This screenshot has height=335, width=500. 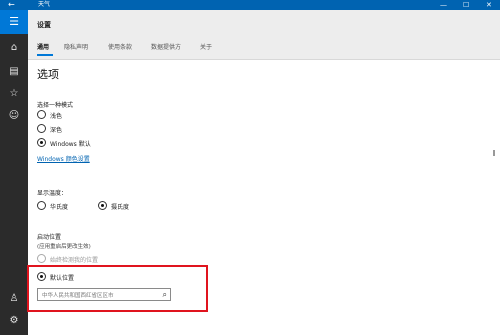 I want to click on windows-color-settings-link: Windows 颜色设置, so click(x=63, y=158).